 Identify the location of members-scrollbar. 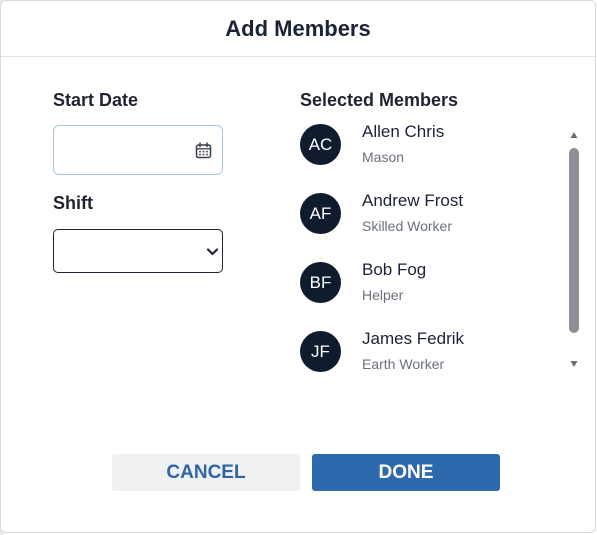
(574, 250).